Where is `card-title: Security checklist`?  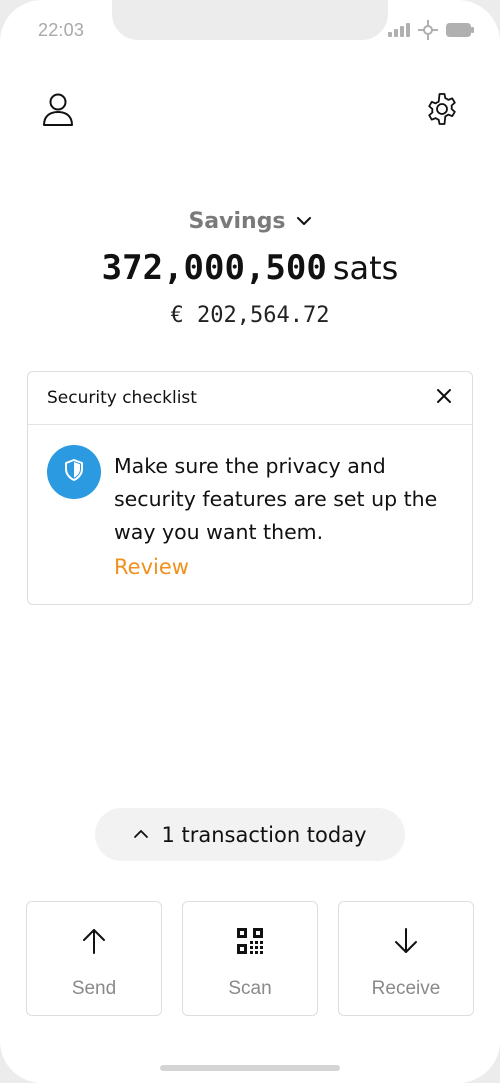
card-title: Security checklist is located at coordinates (122, 398).